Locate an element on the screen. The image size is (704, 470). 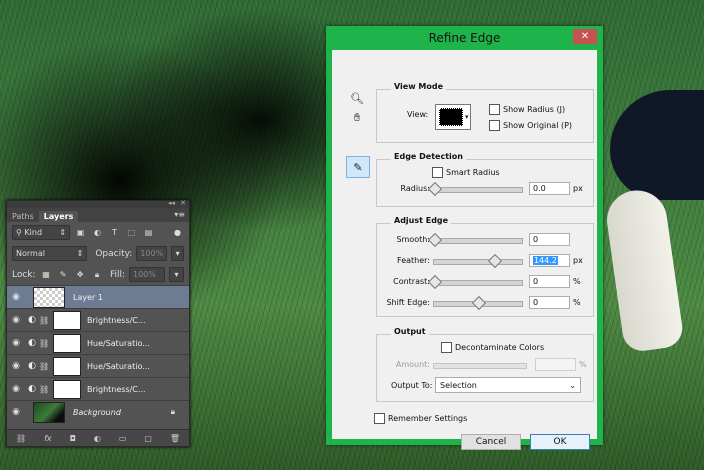
lock-icon: 🔒︎ is located at coordinates (172, 411).